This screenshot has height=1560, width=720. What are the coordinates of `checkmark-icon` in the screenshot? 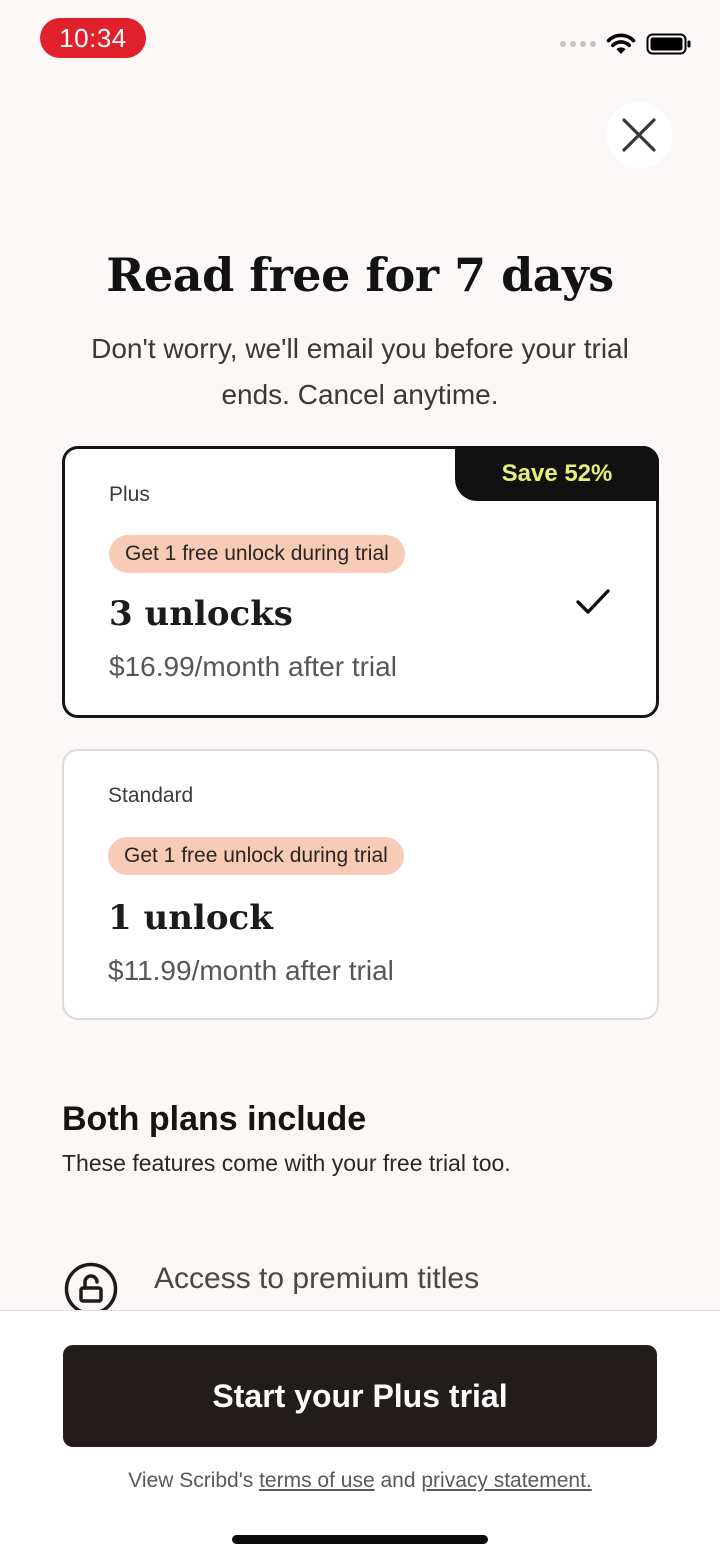 It's located at (593, 601).